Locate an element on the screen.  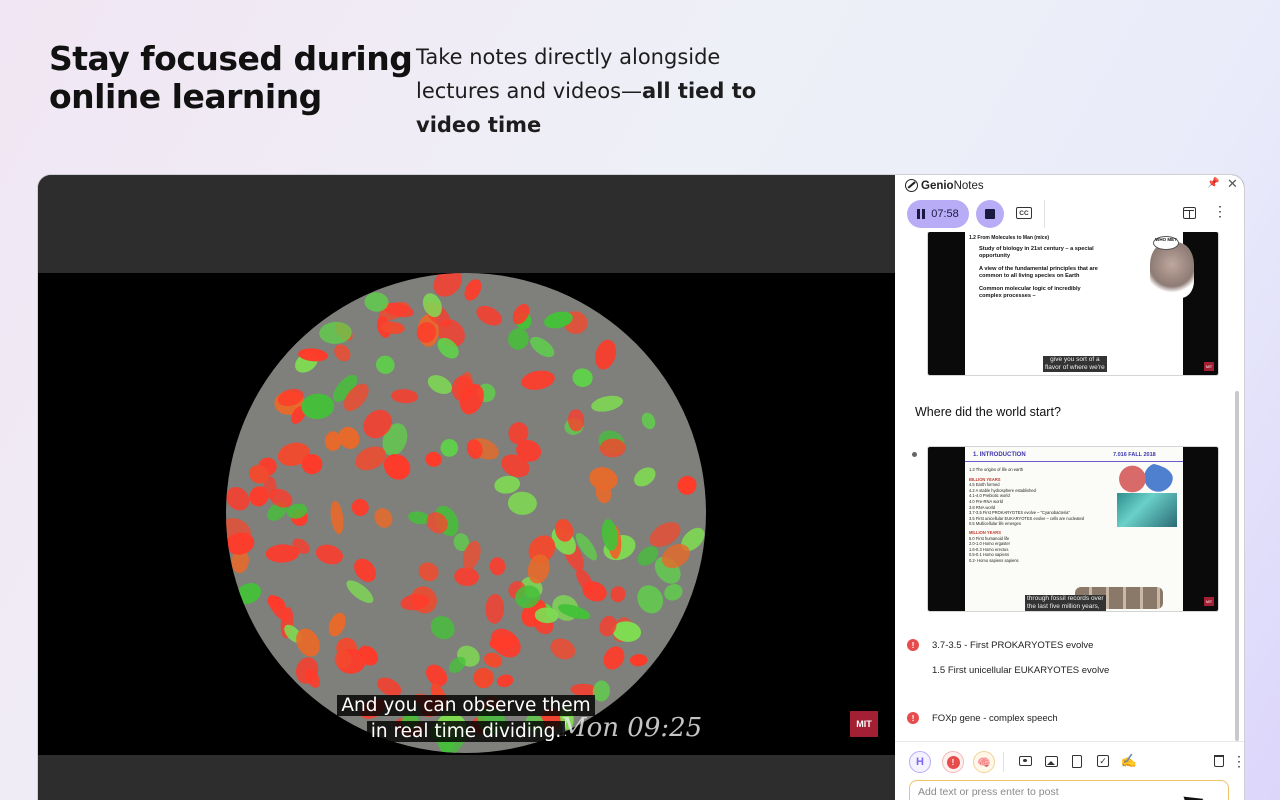
caption-line2-wrap: in real time dividing. is located at coordinates (466, 732).